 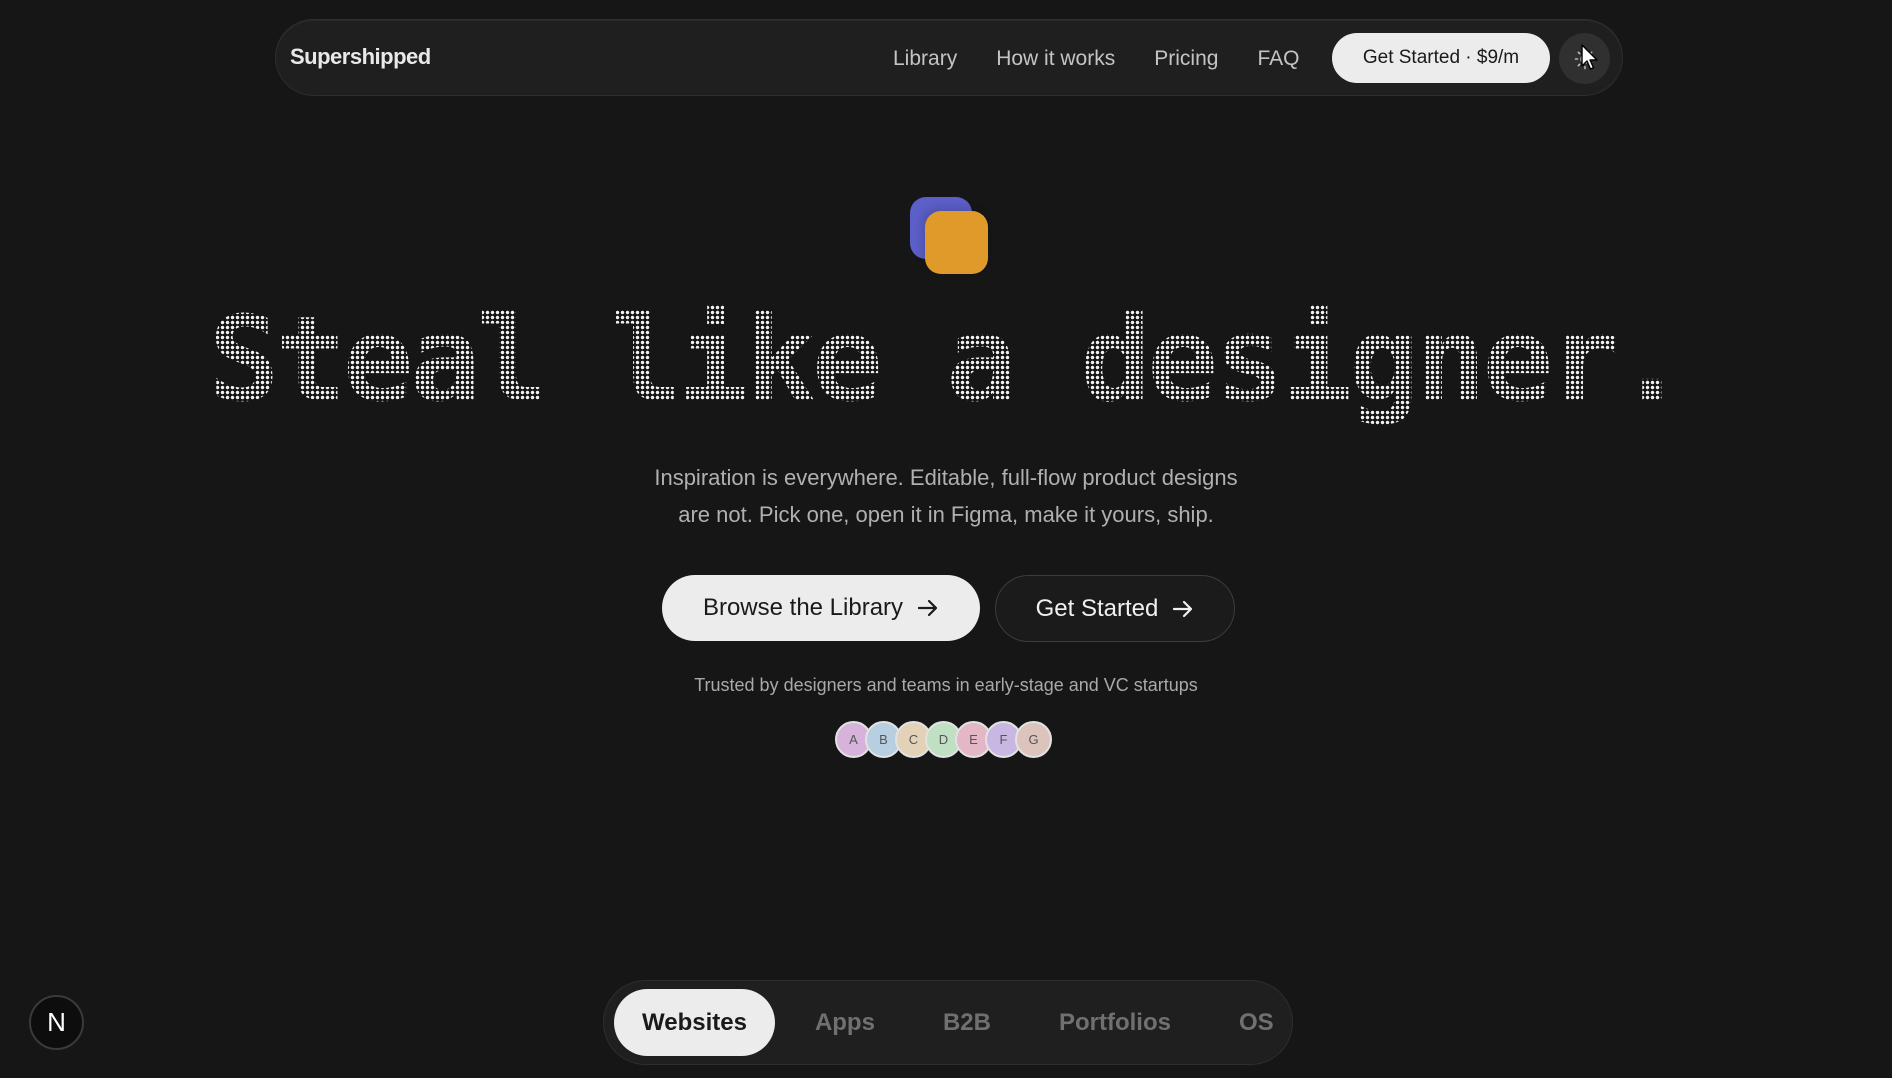 I want to click on avatar: G, so click(x=1033, y=739).